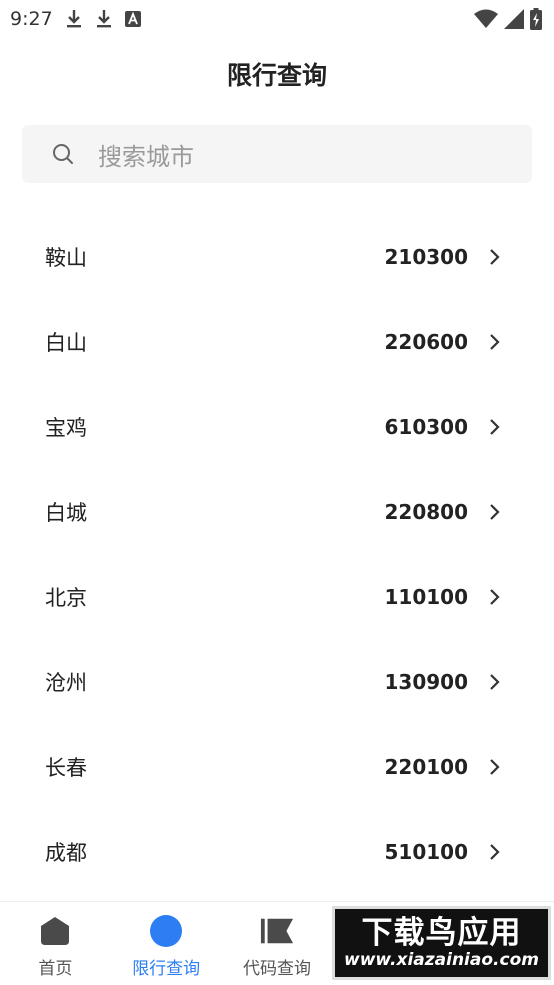  I want to click on tab-code-query: 代码查询, so click(277, 943).